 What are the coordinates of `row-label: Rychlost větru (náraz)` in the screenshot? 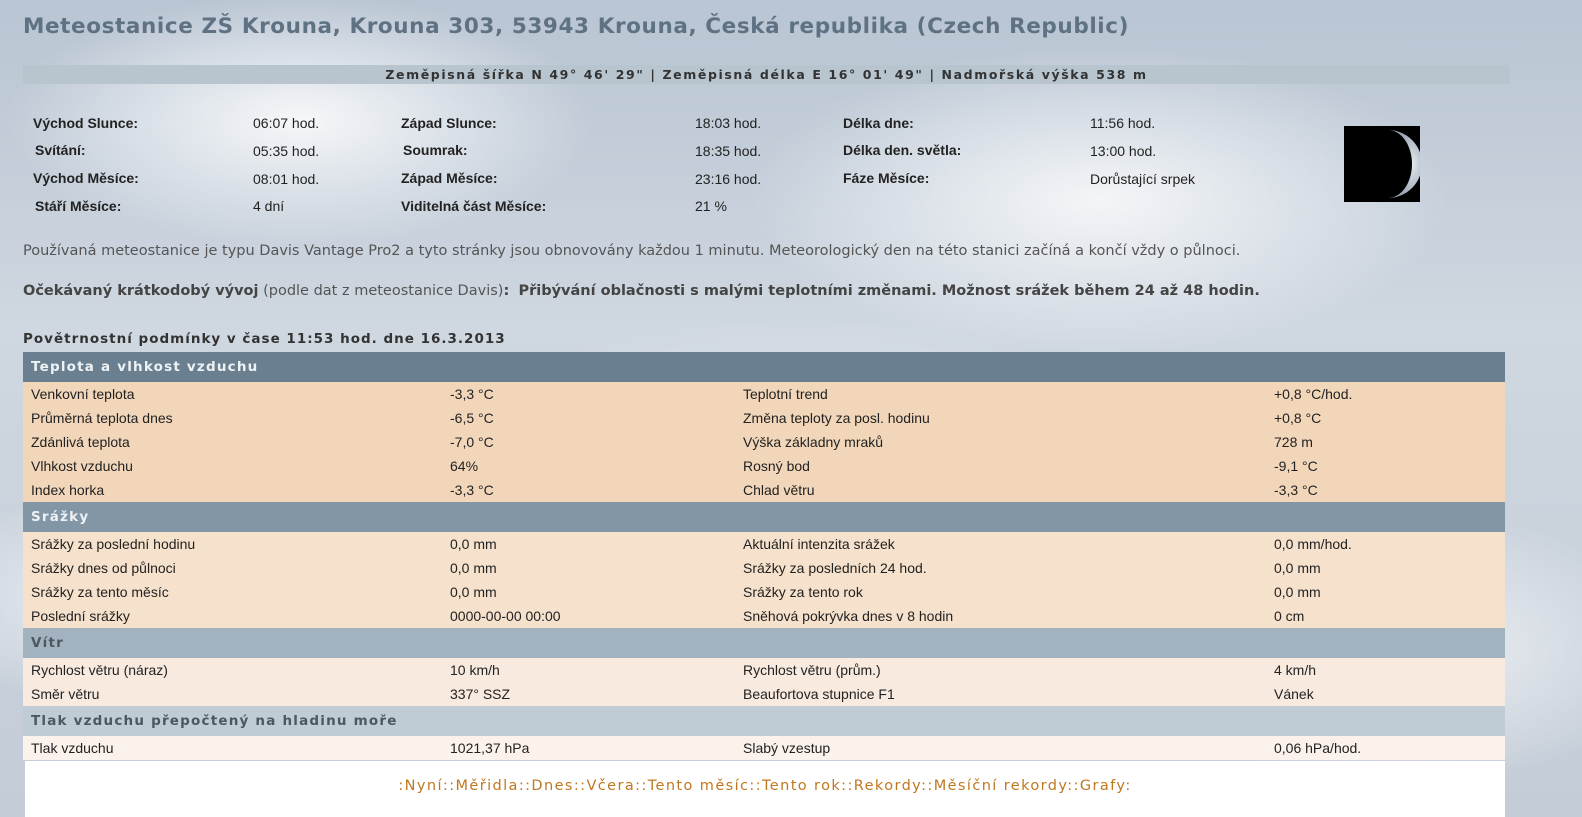 It's located at (232, 670).